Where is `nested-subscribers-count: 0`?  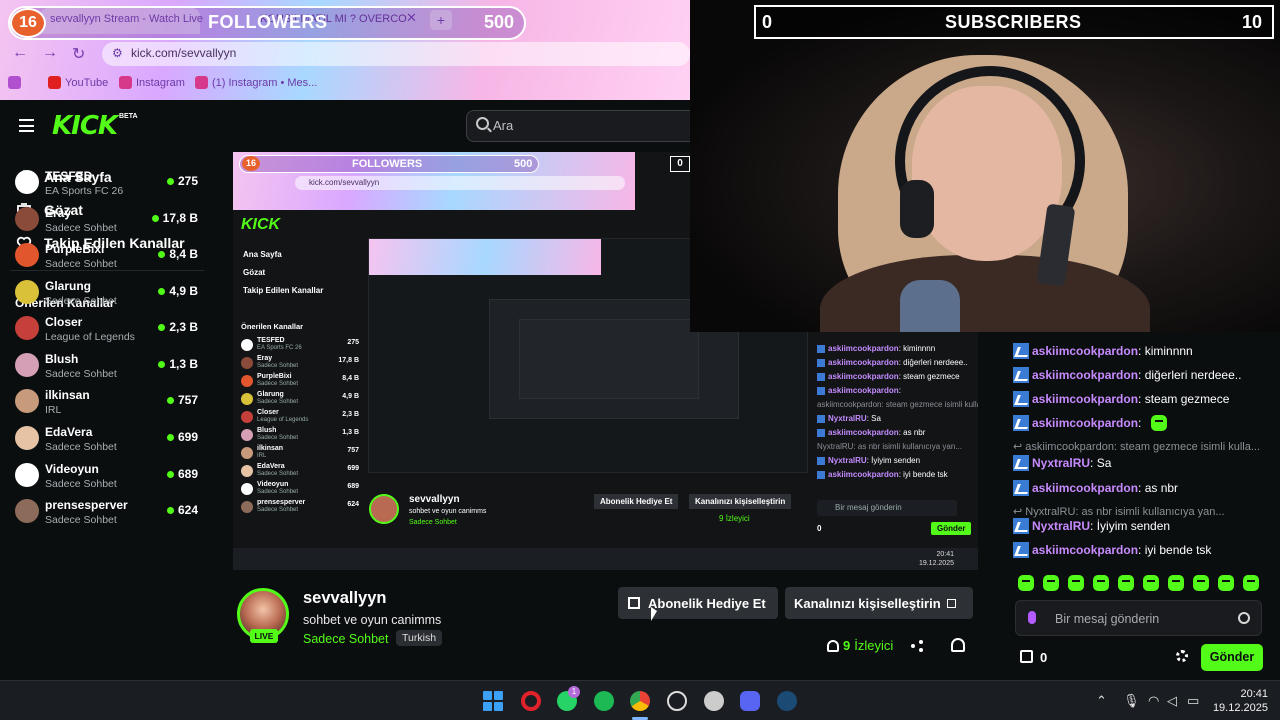 nested-subscribers-count: 0 is located at coordinates (680, 164).